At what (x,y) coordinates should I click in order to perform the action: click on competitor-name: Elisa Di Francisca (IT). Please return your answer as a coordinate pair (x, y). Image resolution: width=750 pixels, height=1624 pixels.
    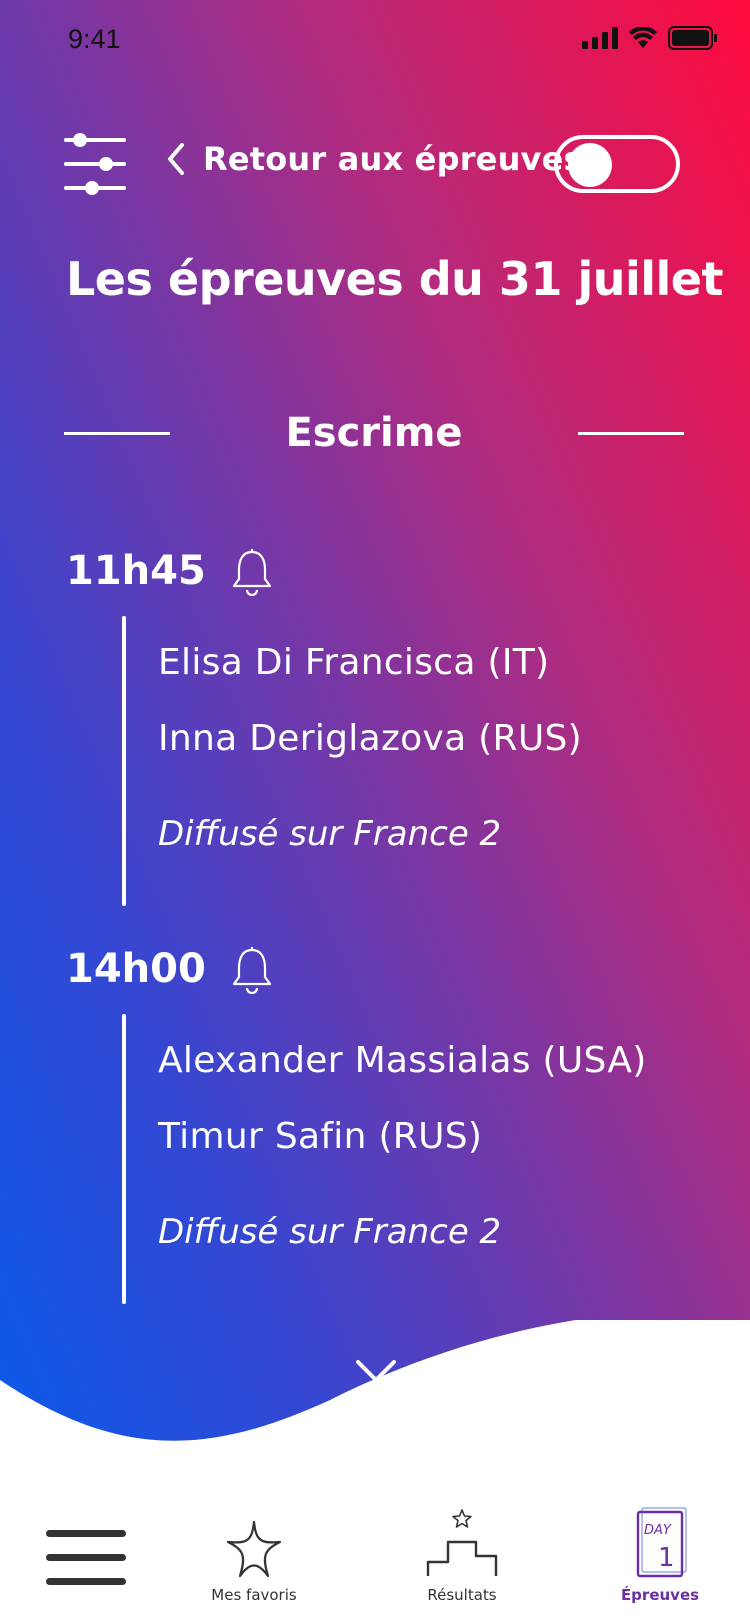
    Looking at the image, I should click on (354, 662).